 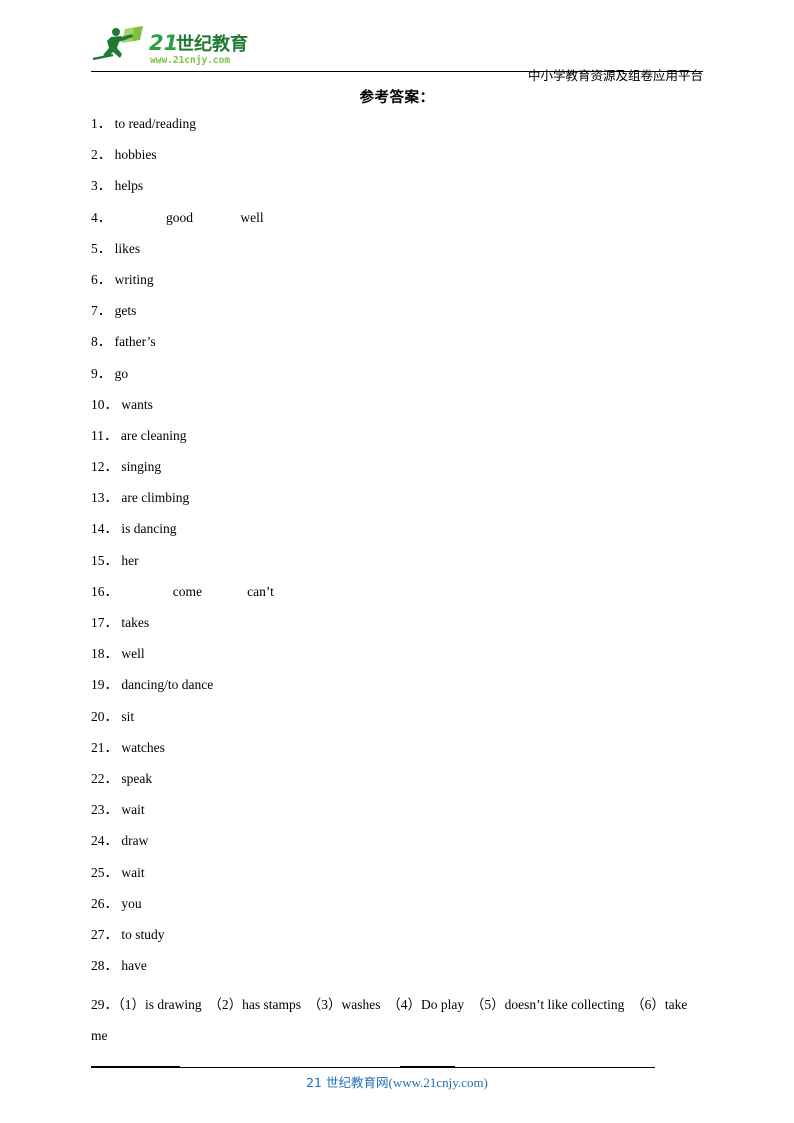 I want to click on answer-item: 7． gets, so click(x=398, y=318).